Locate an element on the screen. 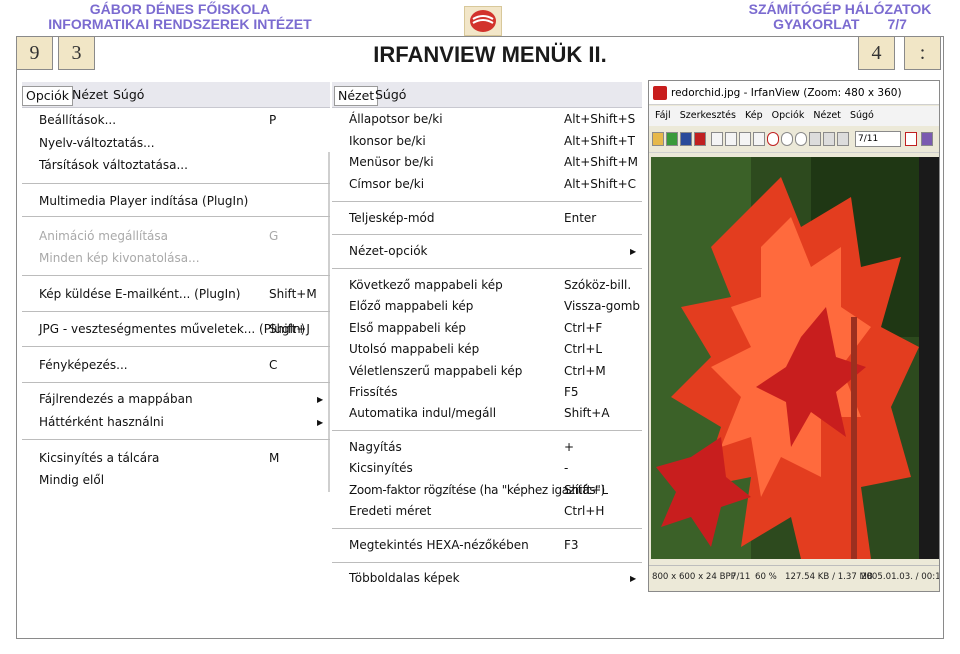  page-title: IRFANVIEW MENÜK II. is located at coordinates (490, 54).